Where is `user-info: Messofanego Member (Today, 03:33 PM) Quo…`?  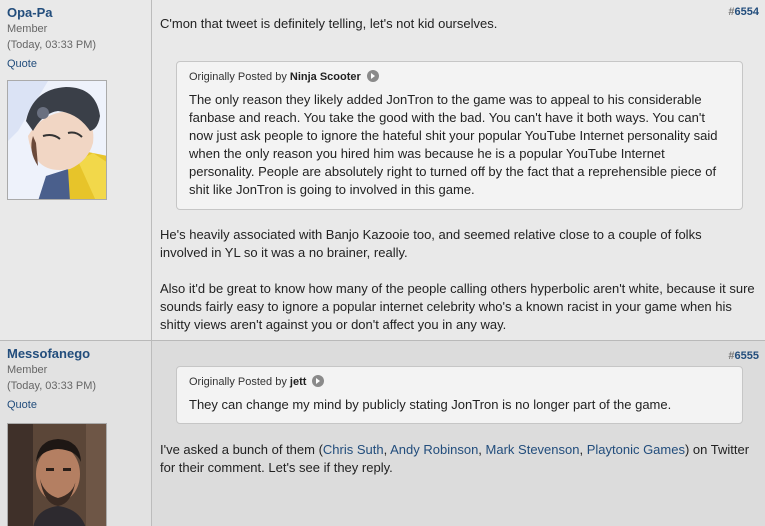 user-info: Messofanego Member (Today, 03:33 PM) Quo… is located at coordinates (76, 433).